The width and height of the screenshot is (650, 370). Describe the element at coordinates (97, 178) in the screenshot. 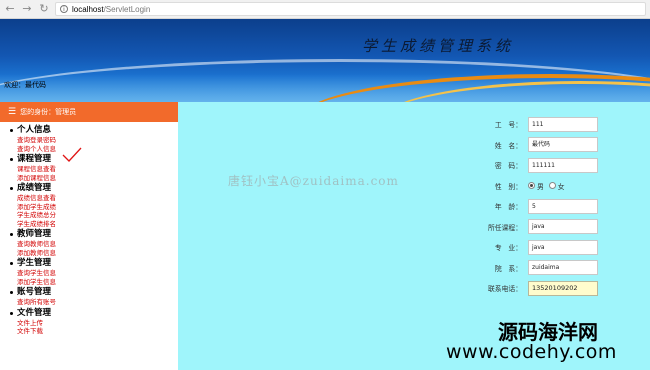

I see `menu-link: 添加课程信息` at that location.